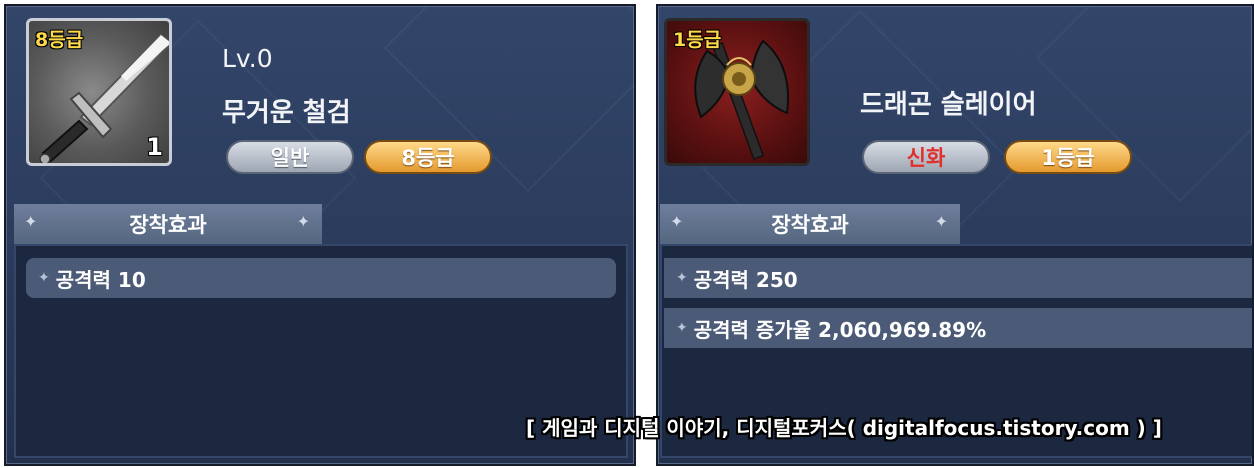  What do you see at coordinates (321, 278) in the screenshot?
I see `stat-row: ✦ 공격력 10` at bounding box center [321, 278].